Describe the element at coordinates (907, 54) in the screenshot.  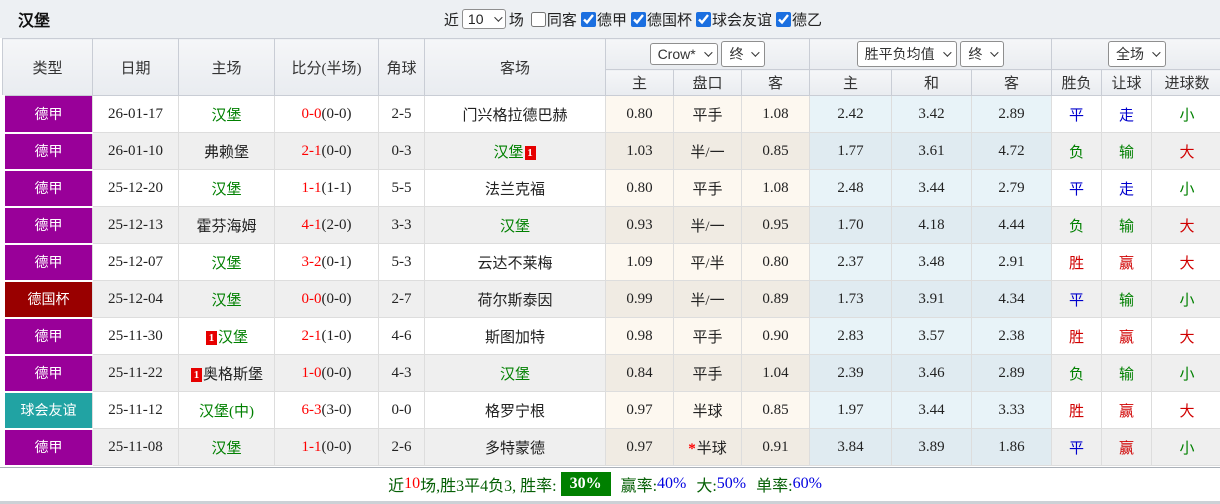
I see `mean-odds-select: 胜平负均值` at that location.